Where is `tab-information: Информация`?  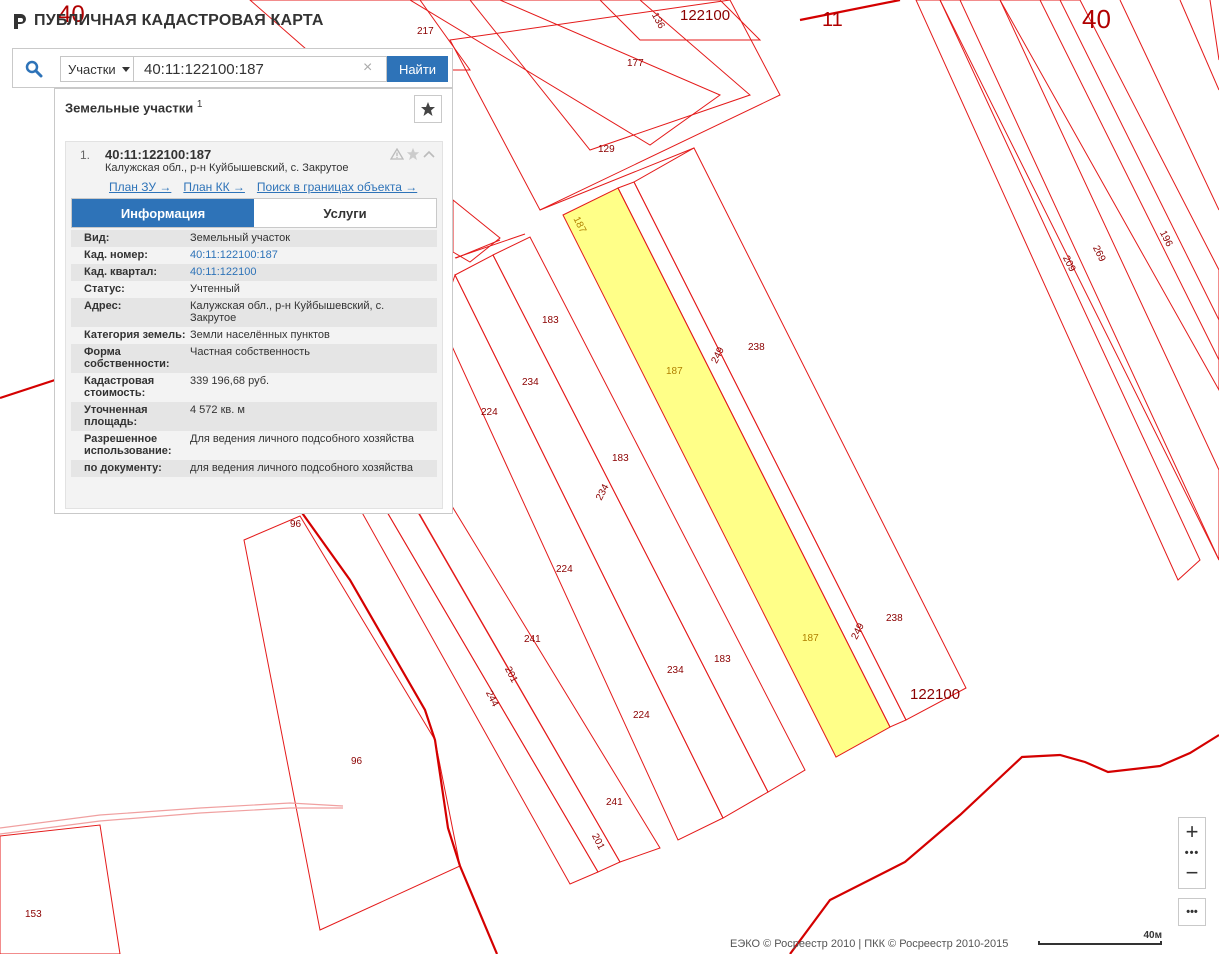
tab-information: Информация is located at coordinates (163, 213).